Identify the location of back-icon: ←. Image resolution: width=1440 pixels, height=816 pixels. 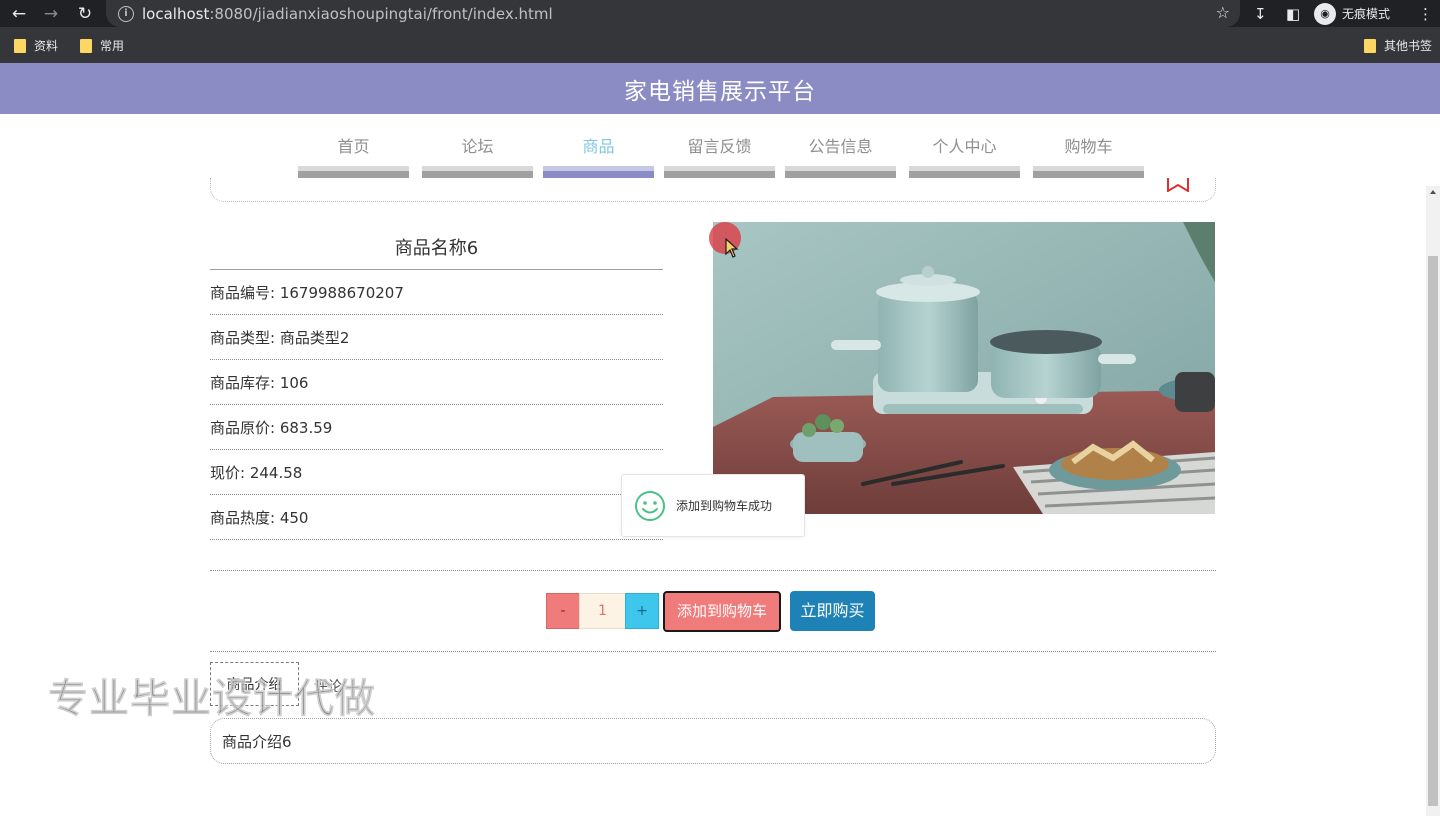
(19, 13).